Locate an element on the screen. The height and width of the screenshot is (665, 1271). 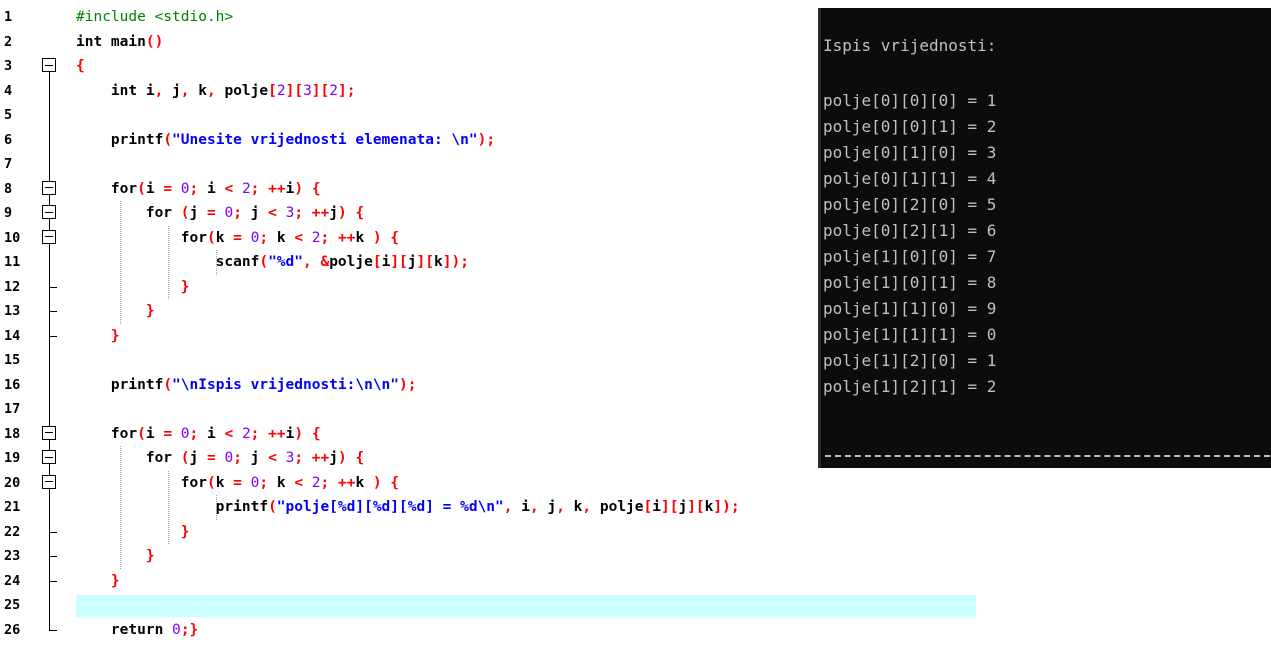
code-token: 2 is located at coordinates (246, 188).